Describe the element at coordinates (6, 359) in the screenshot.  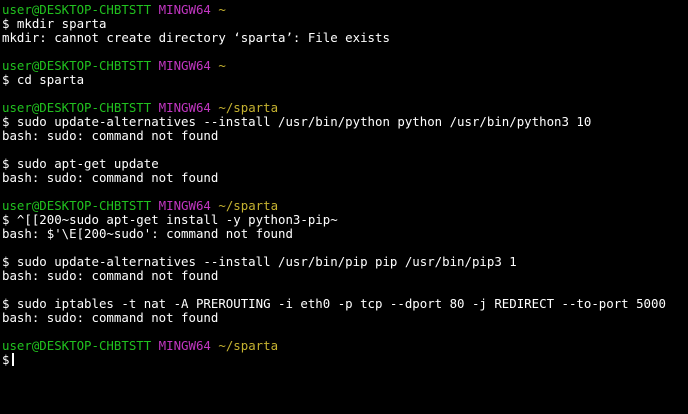
I see `prompt-symbol: $` at that location.